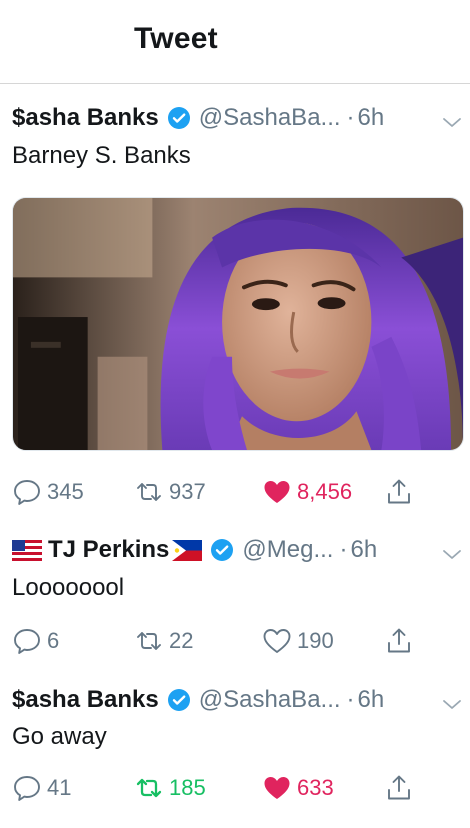 The image size is (470, 828). I want to click on reply-count: 6, so click(53, 640).